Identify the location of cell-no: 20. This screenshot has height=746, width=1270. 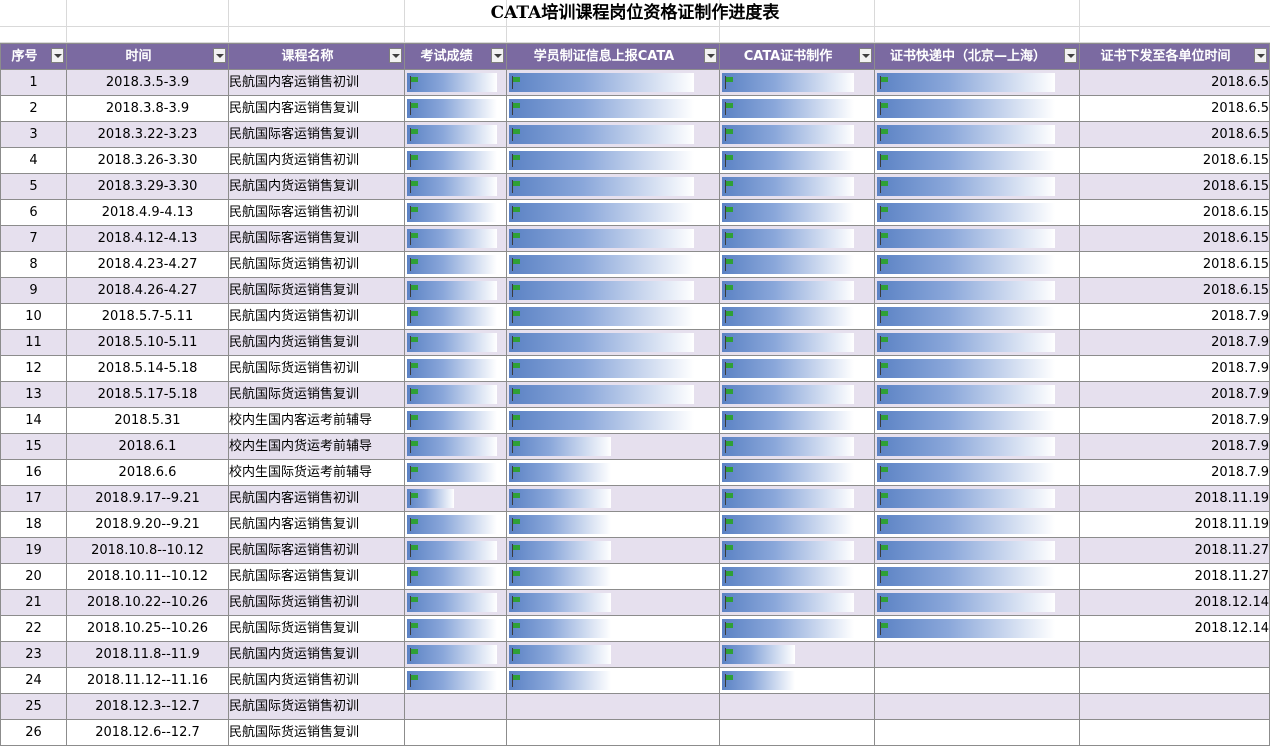
(33, 576).